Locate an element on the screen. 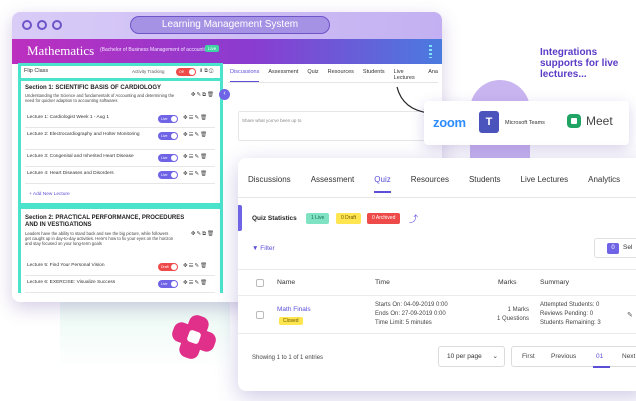  lecture-title: Lecture 4: Heart Diseases and Disorders is located at coordinates (70, 173).